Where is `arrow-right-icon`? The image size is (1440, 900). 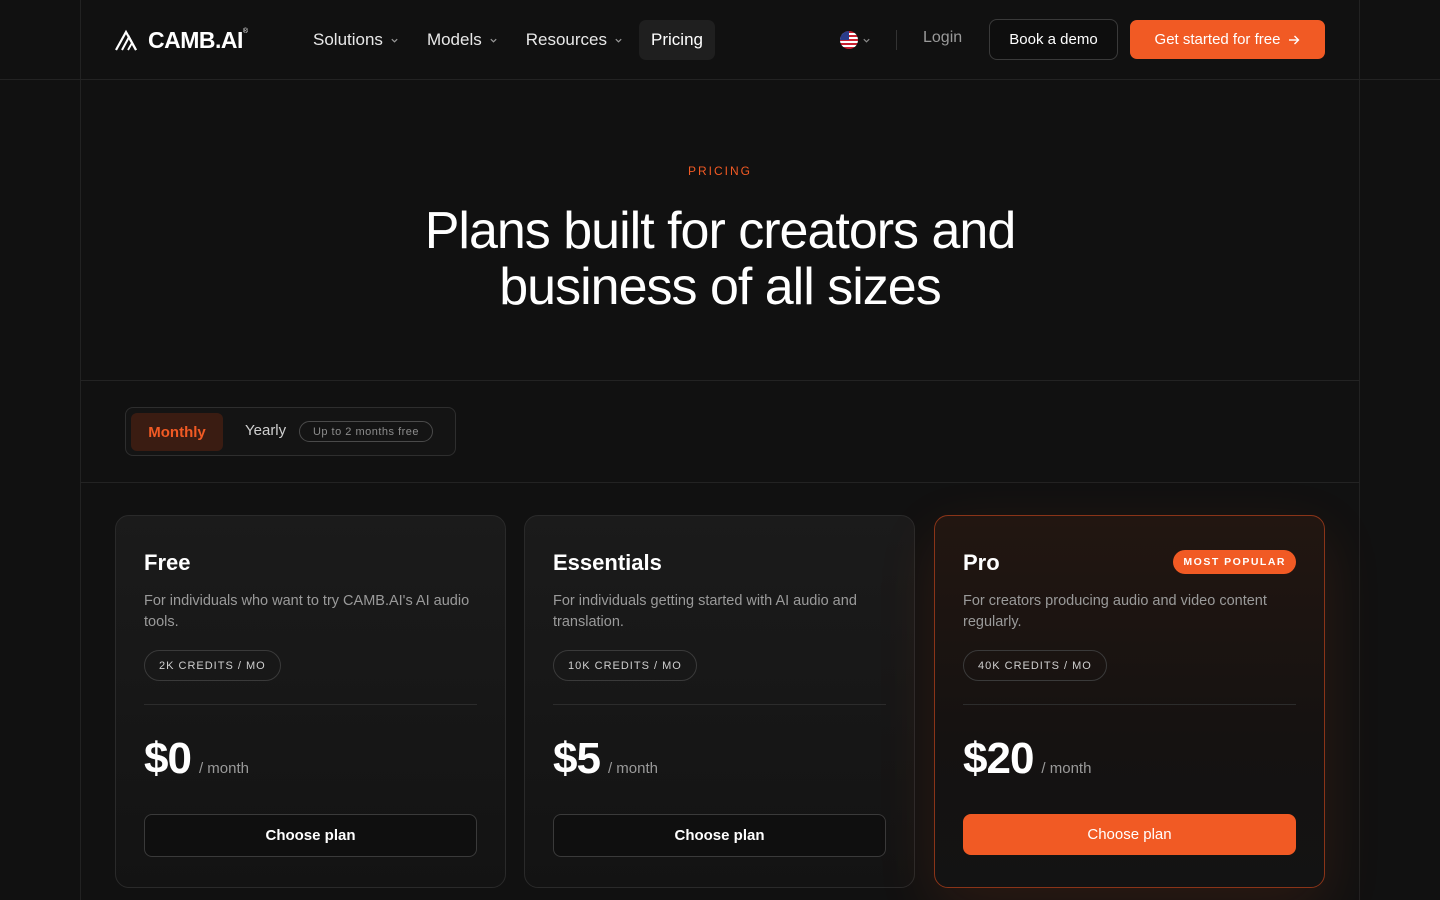
arrow-right-icon is located at coordinates (1294, 39).